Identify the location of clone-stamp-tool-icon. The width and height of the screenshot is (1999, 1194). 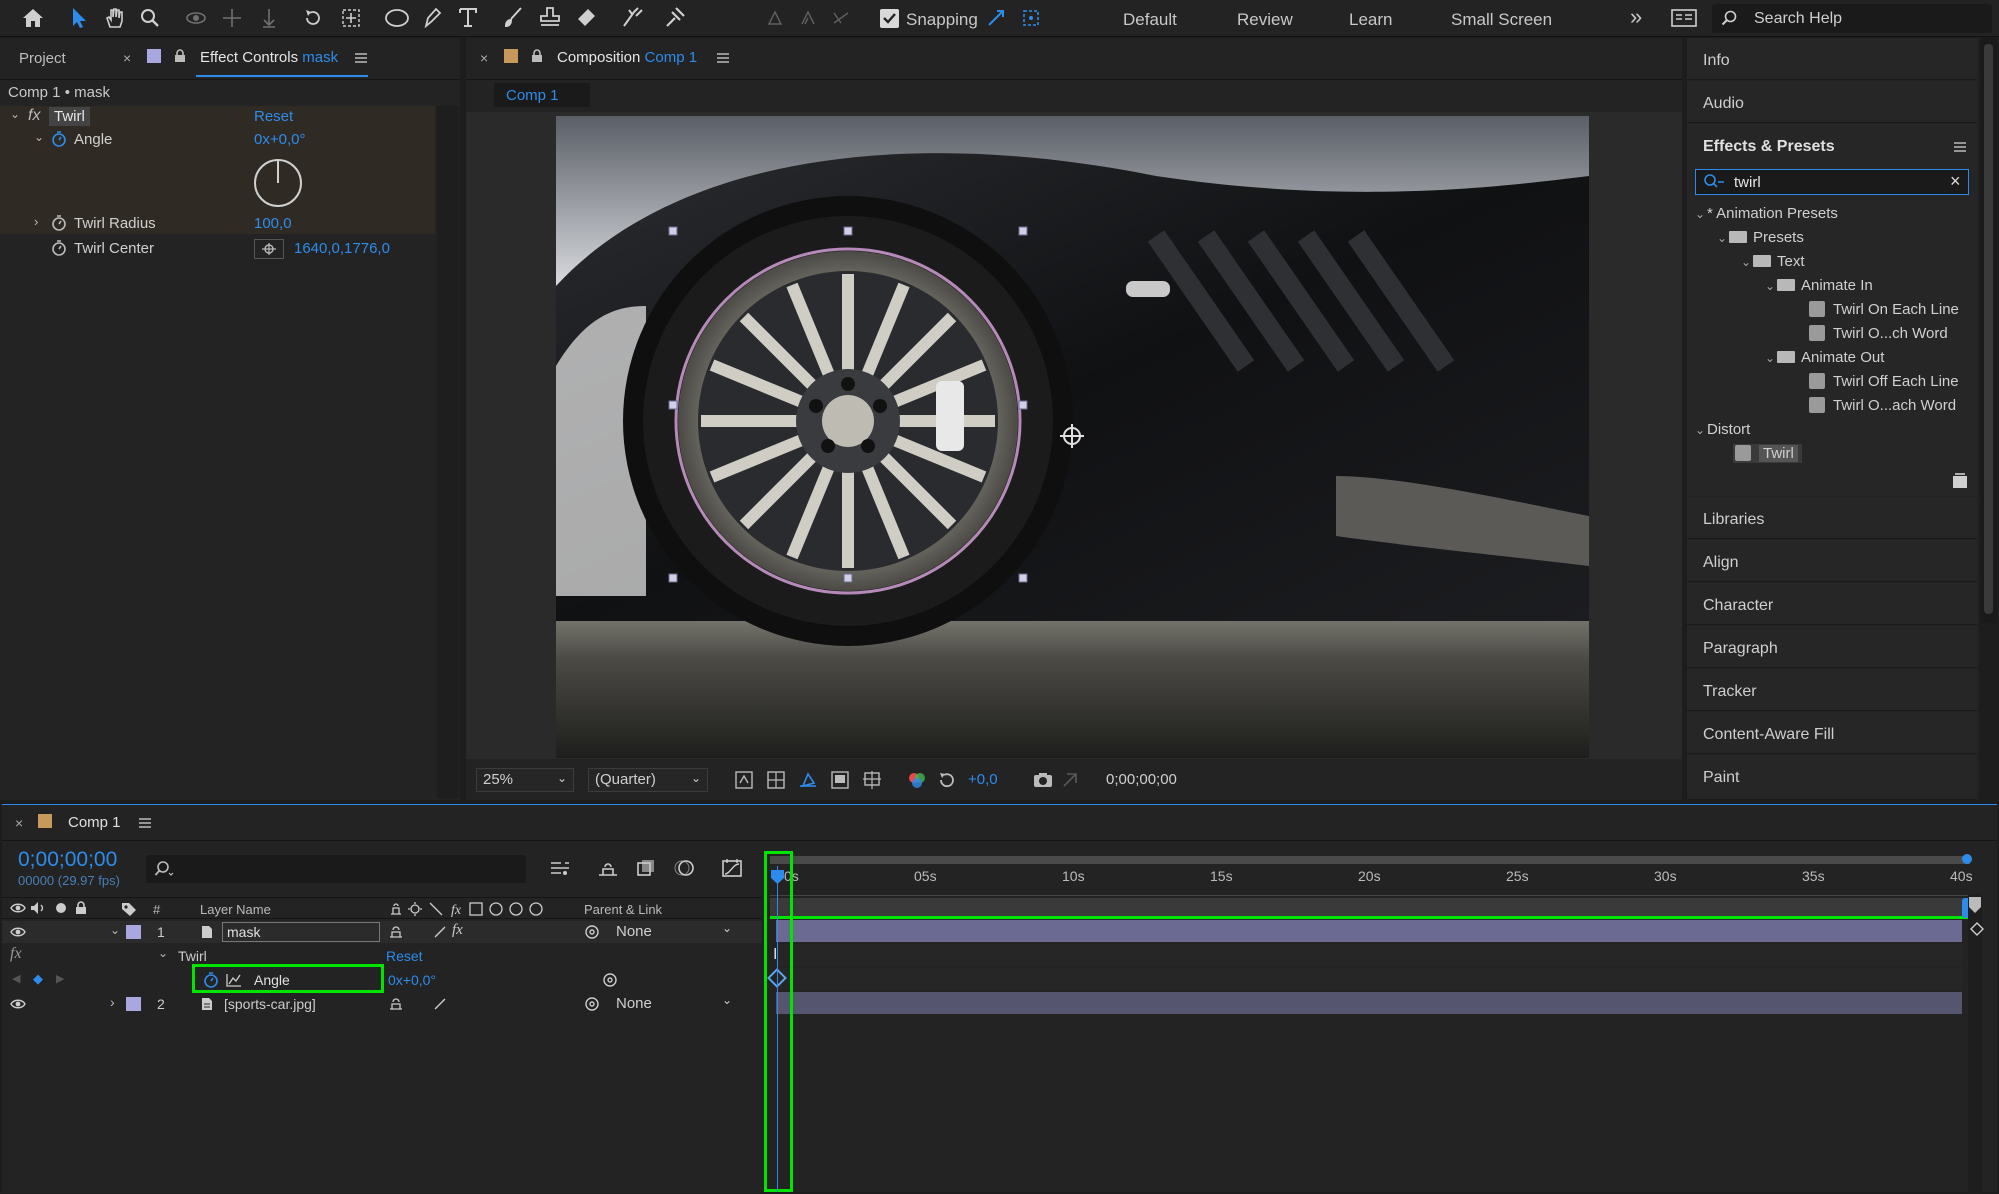
(550, 17).